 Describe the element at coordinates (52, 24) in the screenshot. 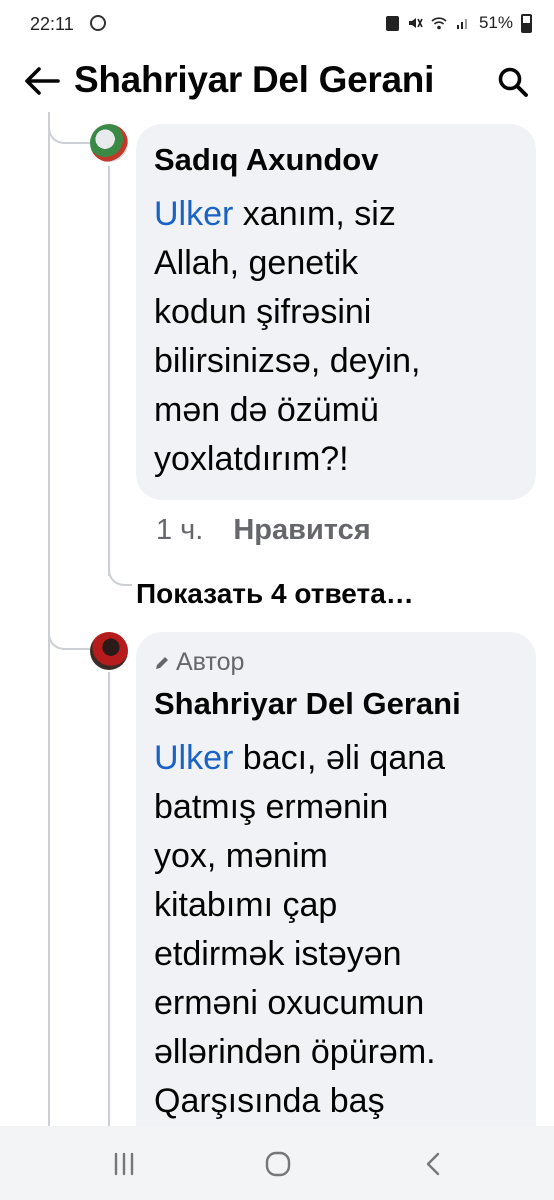

I see `status-time: 22:11` at that location.